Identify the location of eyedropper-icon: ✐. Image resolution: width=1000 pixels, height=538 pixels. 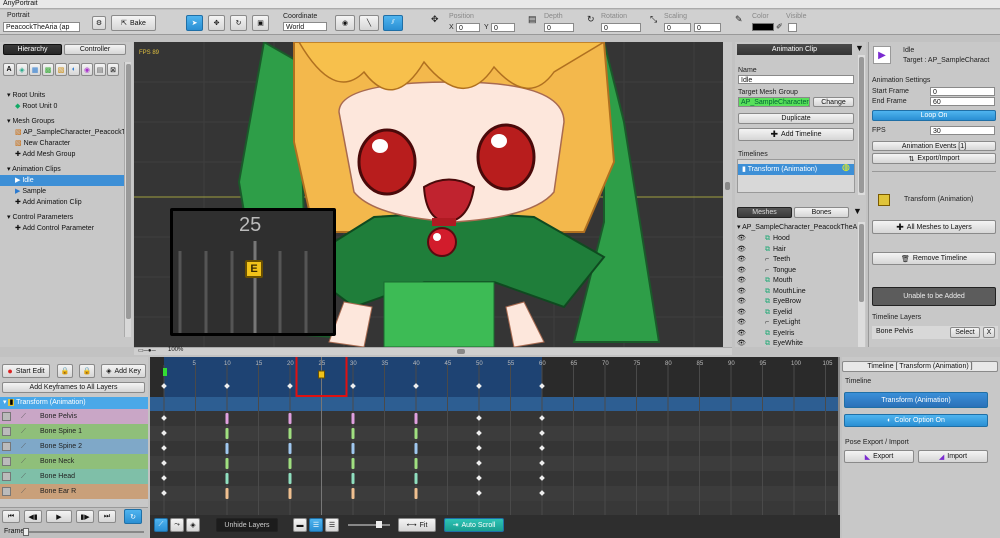
(779, 26).